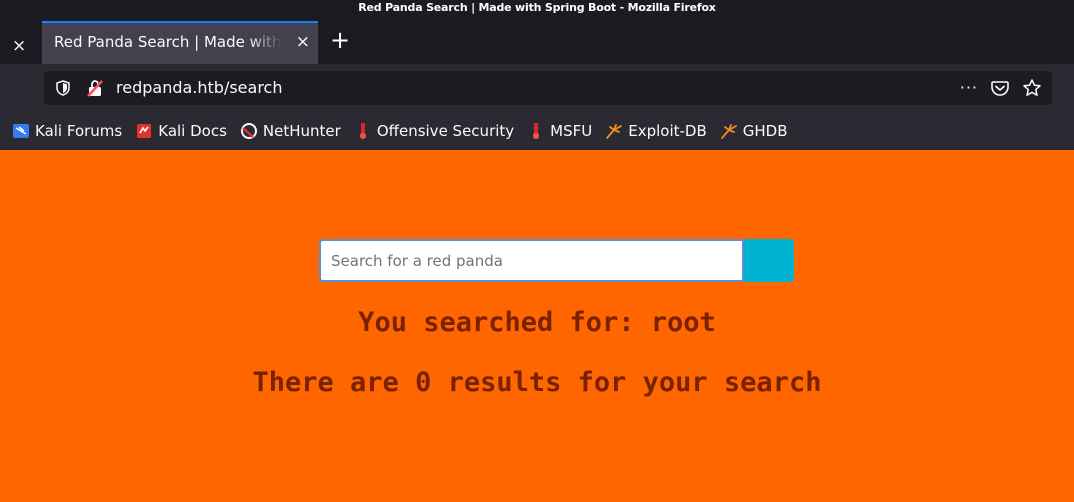 This screenshot has width=1074, height=502. Describe the element at coordinates (95, 88) in the screenshot. I see `insecure-lock-icon` at that location.